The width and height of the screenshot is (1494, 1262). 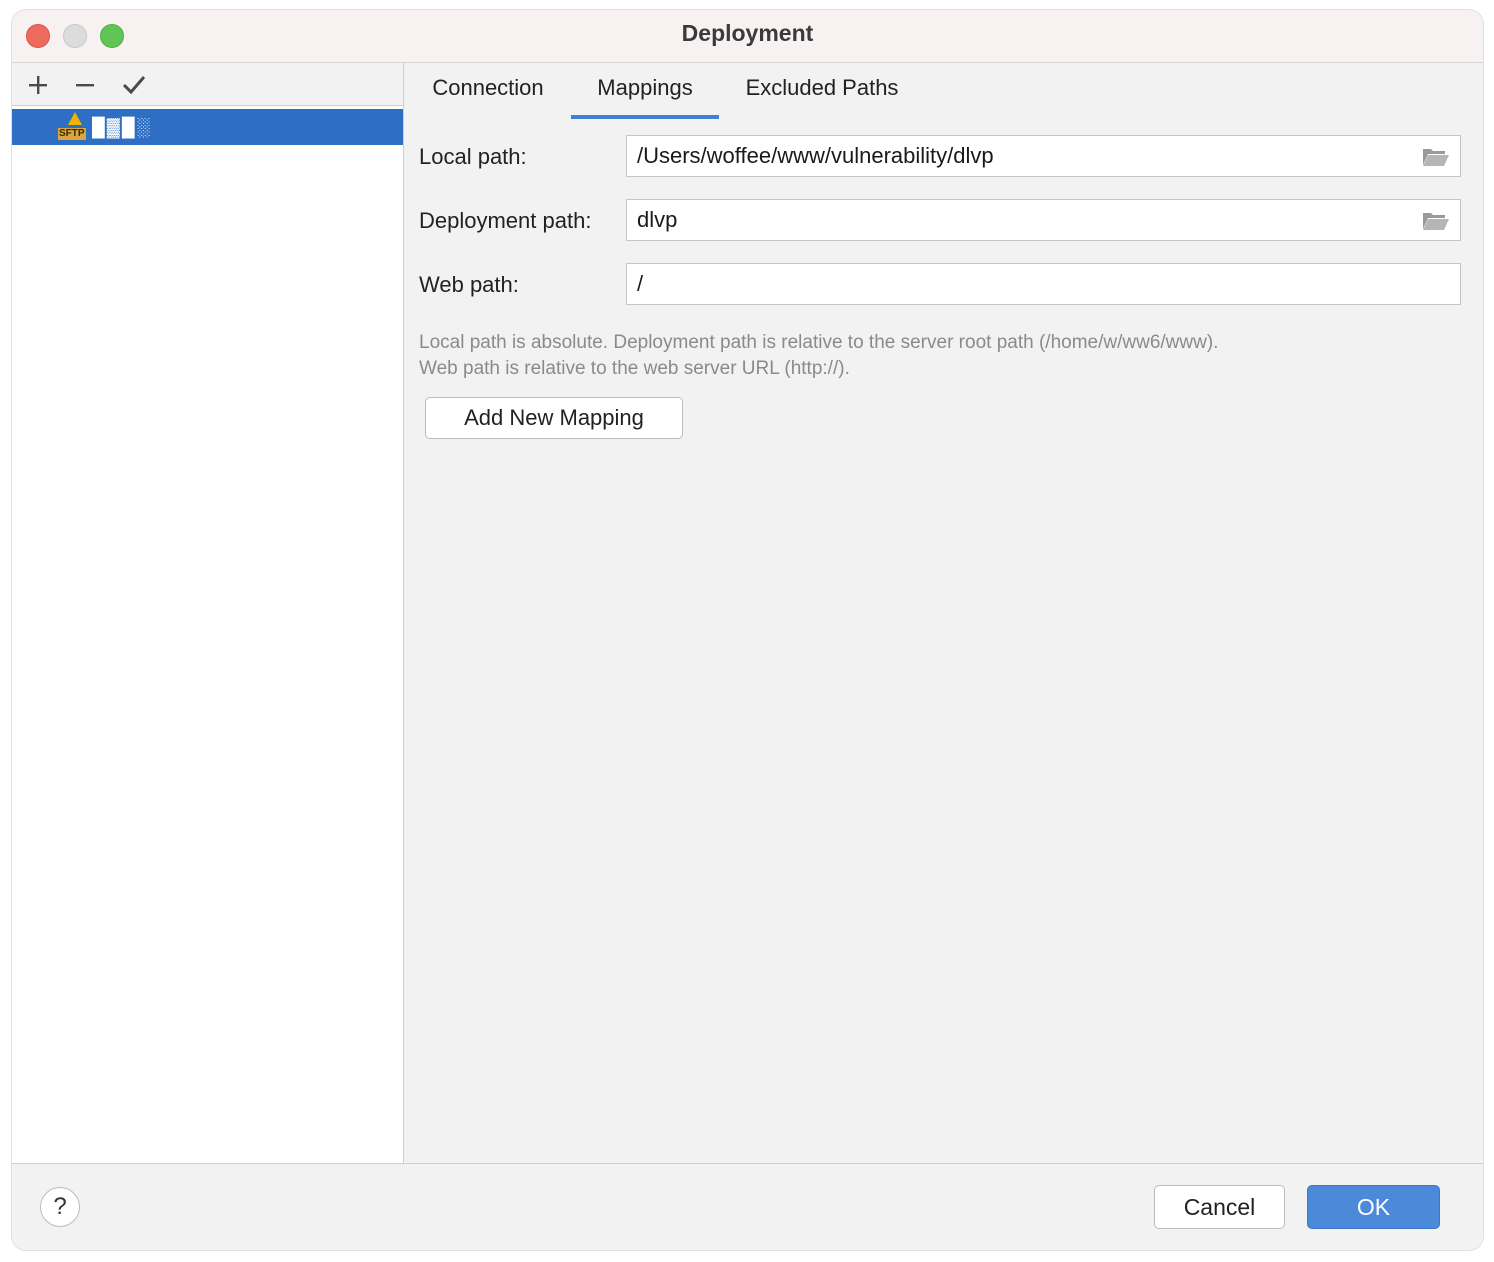 What do you see at coordinates (469, 284) in the screenshot?
I see `web-path-label: Web path:` at bounding box center [469, 284].